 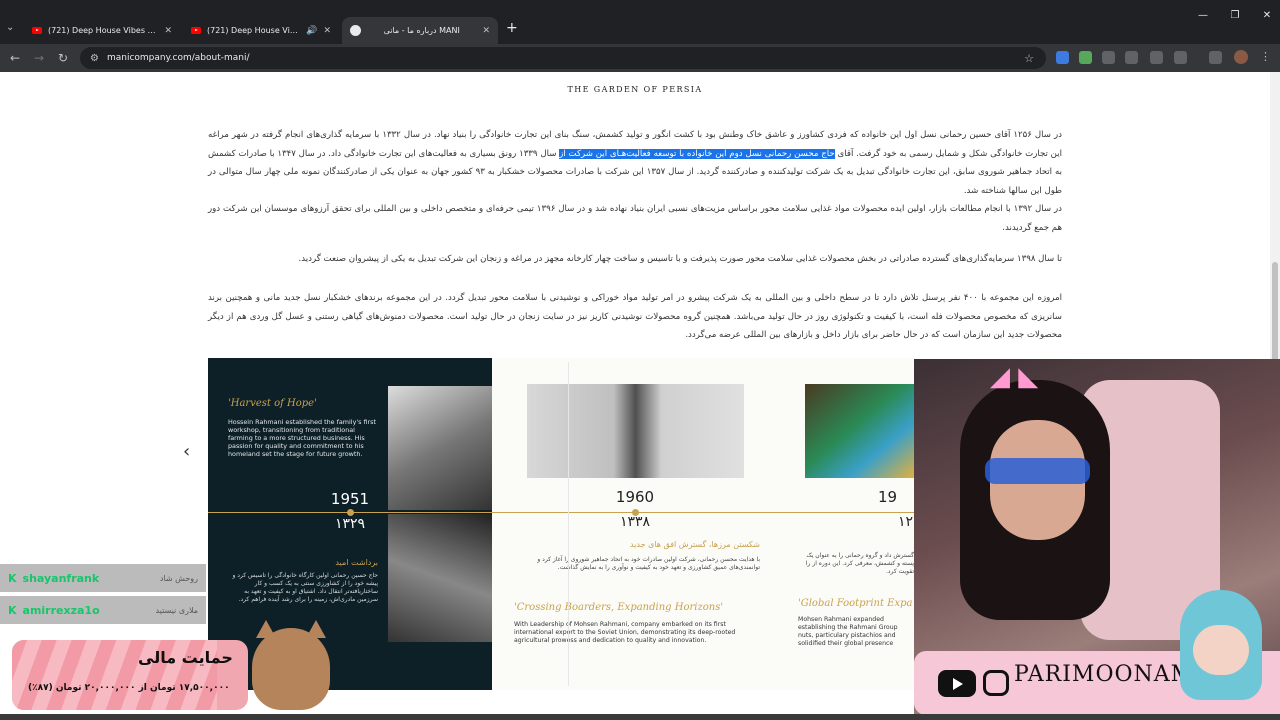 What do you see at coordinates (440, 448) in the screenshot?
I see `workshop-photo` at bounding box center [440, 448].